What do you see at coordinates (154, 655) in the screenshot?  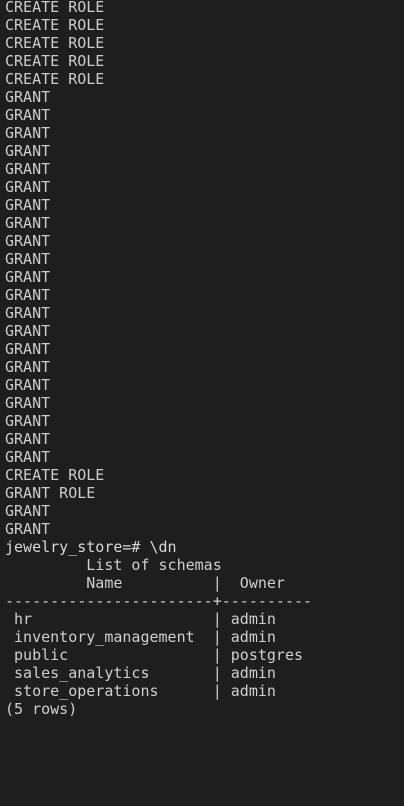 I see `table-row: public | postgres` at bounding box center [154, 655].